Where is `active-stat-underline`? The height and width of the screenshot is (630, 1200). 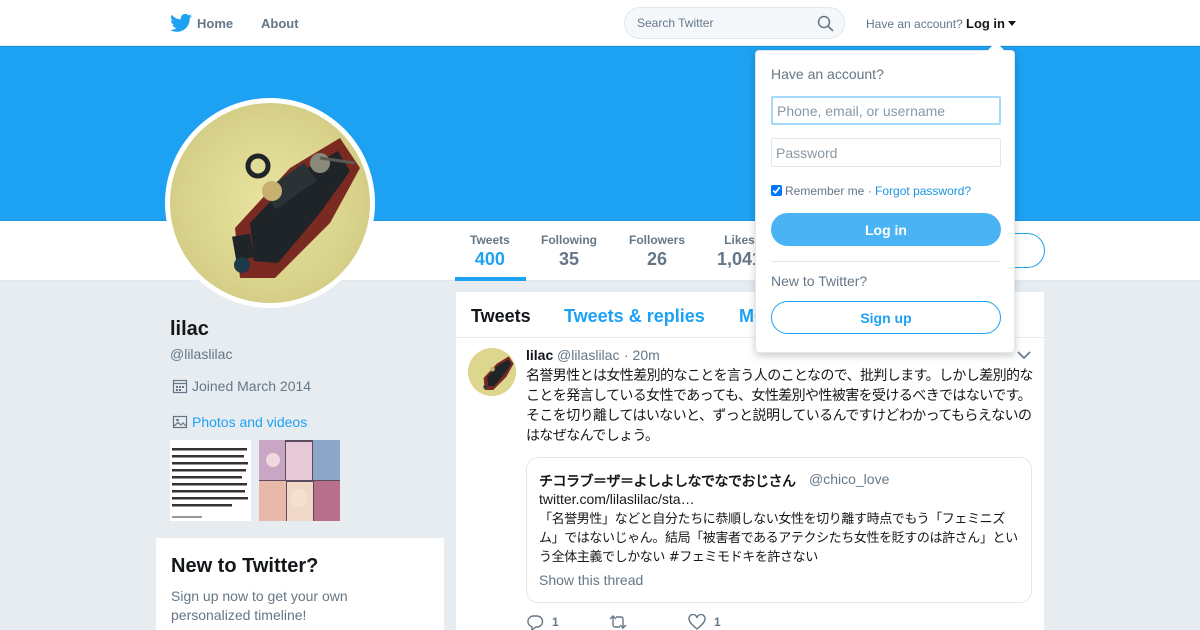 active-stat-underline is located at coordinates (490, 279).